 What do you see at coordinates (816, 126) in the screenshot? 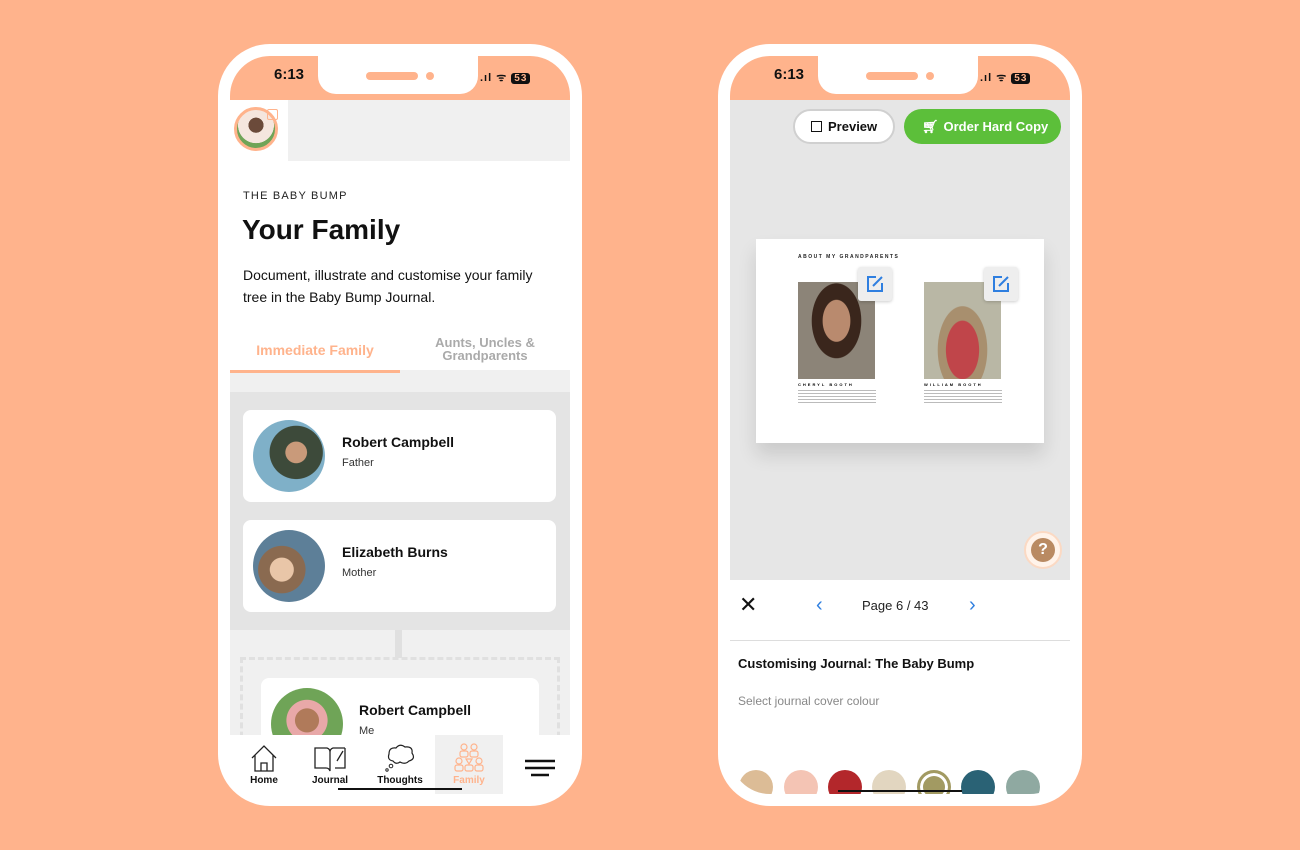
I see `crop-icon` at bounding box center [816, 126].